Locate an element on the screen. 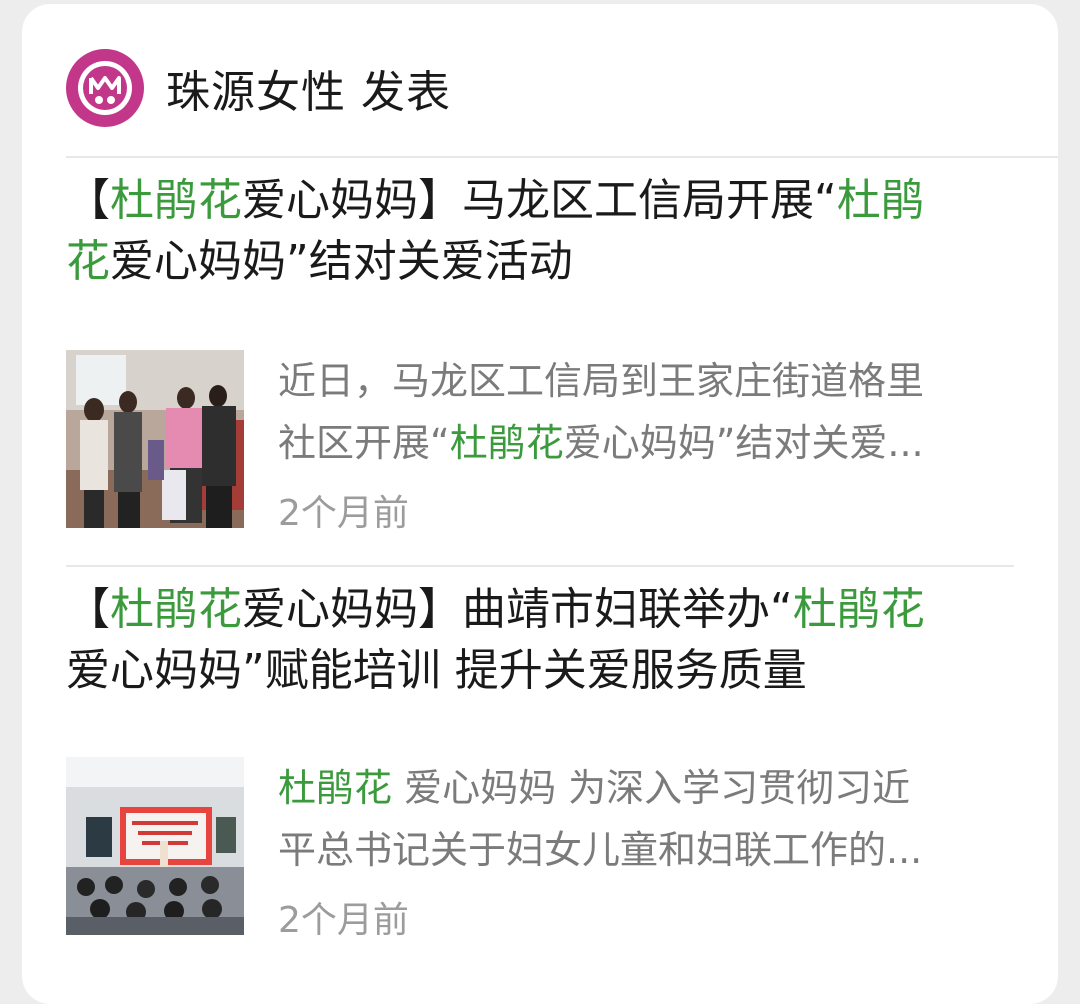 Image resolution: width=1080 pixels, height=1004 pixels. summary-text: 社区开展“ is located at coordinates (364, 443).